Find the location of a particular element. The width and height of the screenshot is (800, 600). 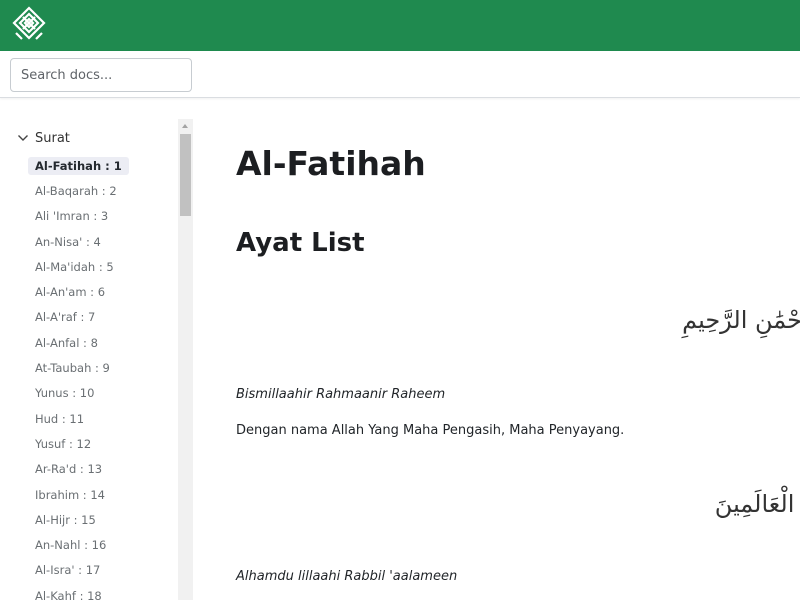

sidebar-item-label: An-Nahl : 16 is located at coordinates (70, 545).